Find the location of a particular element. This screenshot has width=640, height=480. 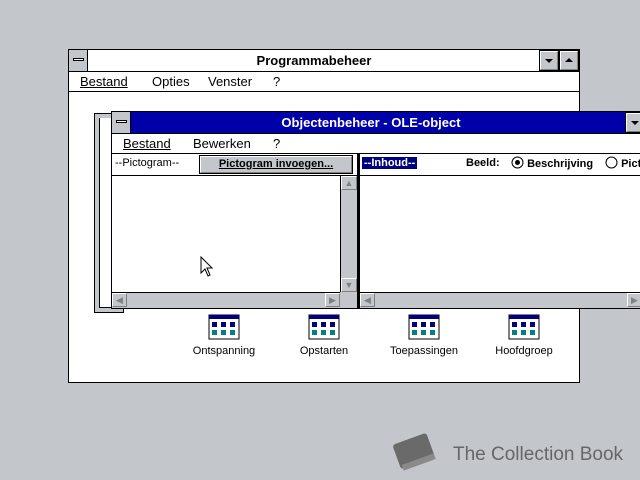

pictogram-vscrollbar: ▲ ▼ is located at coordinates (348, 234).